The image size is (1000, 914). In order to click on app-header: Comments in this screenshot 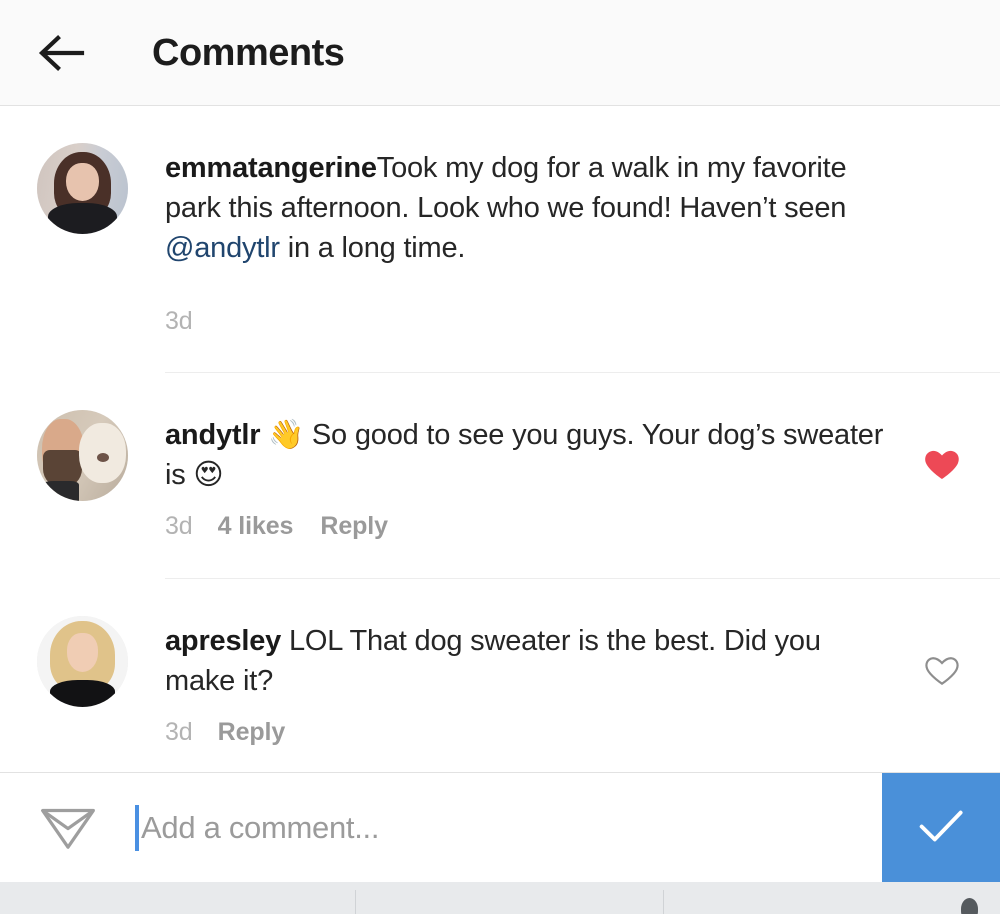, I will do `click(500, 53)`.